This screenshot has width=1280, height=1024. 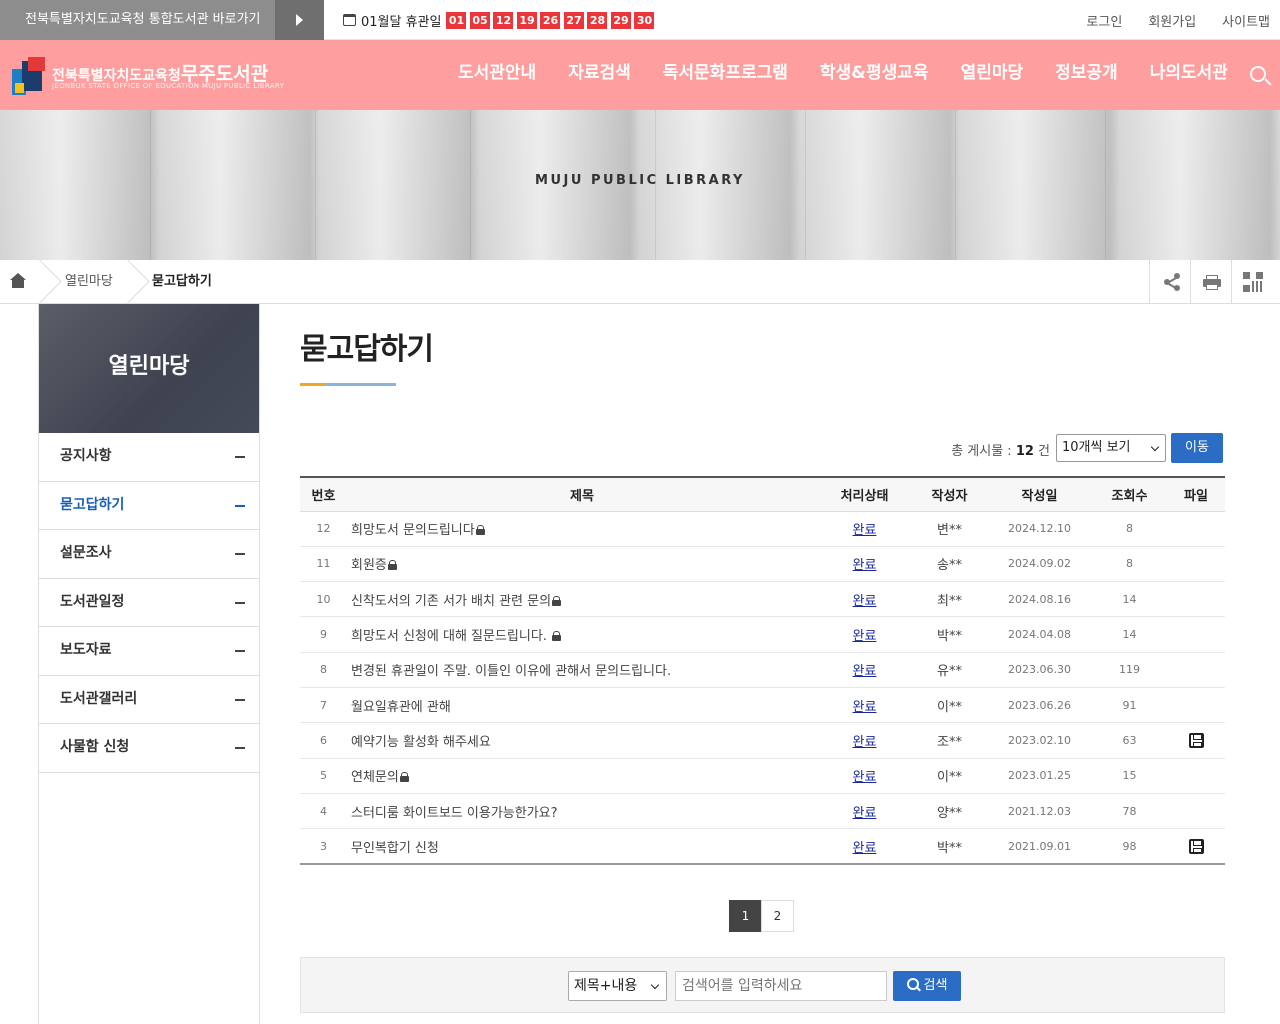 I want to click on gnb-item: 독서문화프로그램, so click(x=725, y=75).